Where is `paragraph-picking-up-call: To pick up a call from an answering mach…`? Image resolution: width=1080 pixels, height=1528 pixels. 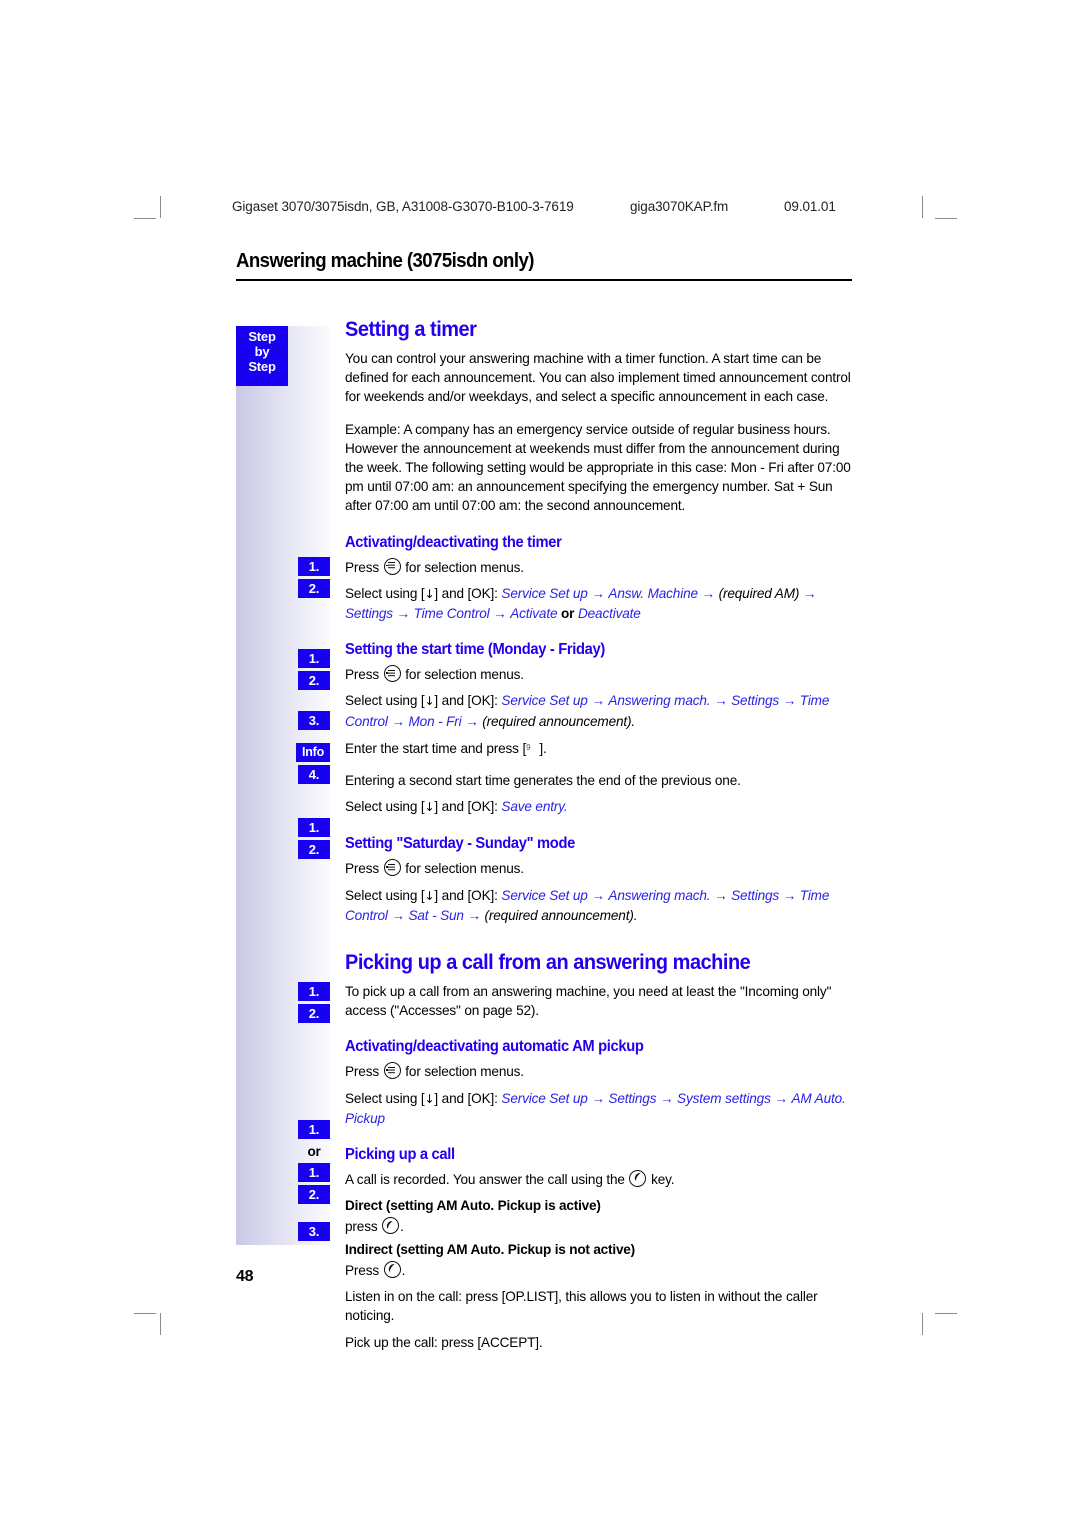 paragraph-picking-up-call: To pick up a call from an answering mach… is located at coordinates (588, 1001).